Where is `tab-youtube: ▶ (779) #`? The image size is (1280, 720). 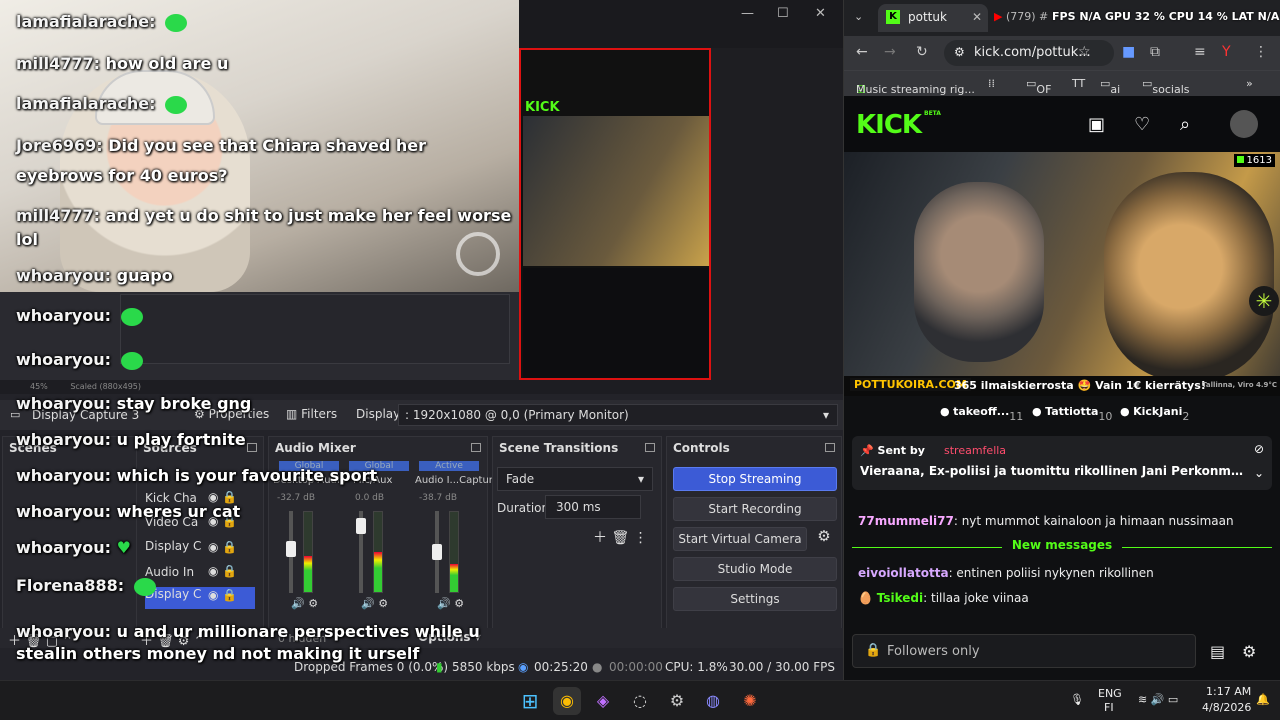
tab-youtube: ▶ (779) # is located at coordinates (1021, 16).